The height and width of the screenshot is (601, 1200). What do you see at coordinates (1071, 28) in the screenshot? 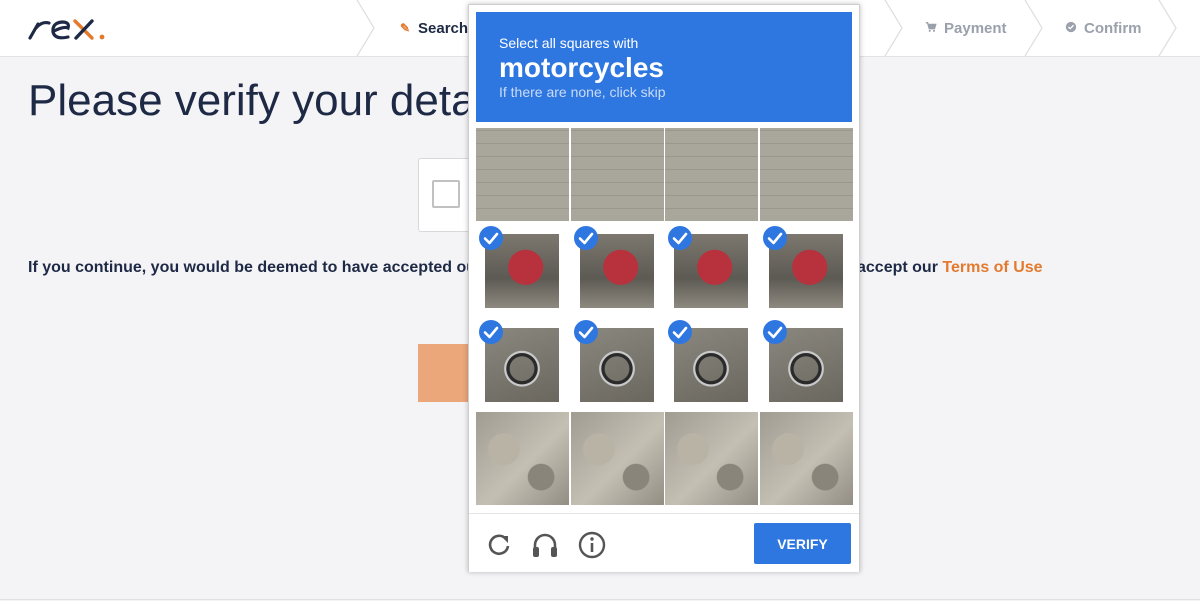
I see `check-circle-icon` at bounding box center [1071, 28].